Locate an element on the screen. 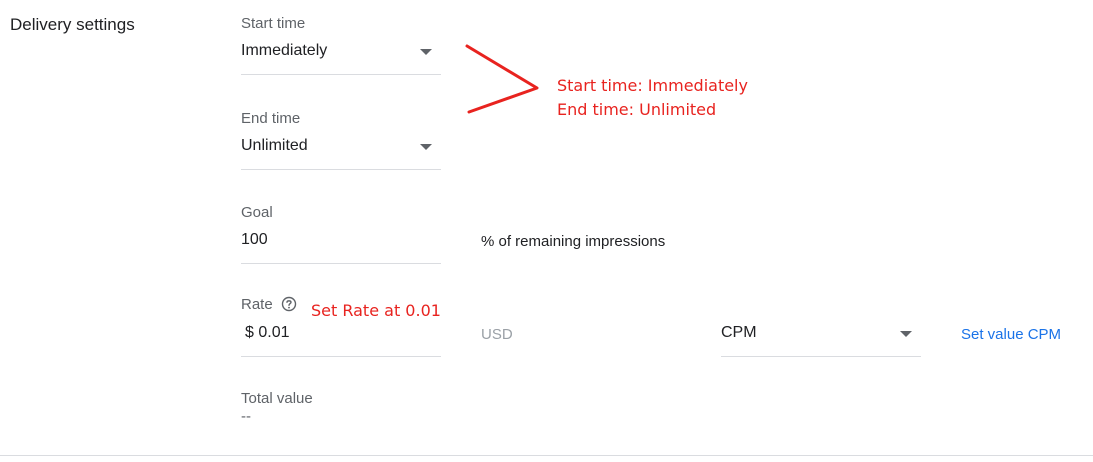 The width and height of the screenshot is (1093, 462). end-time-select: Unlimited is located at coordinates (341, 152).